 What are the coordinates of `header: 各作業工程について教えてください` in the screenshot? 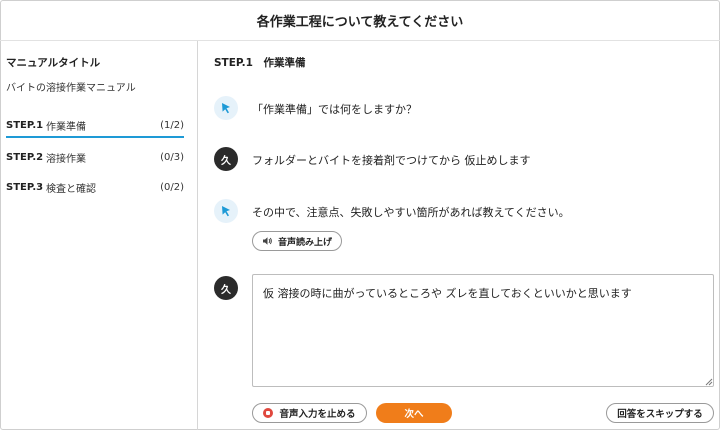 It's located at (360, 20).